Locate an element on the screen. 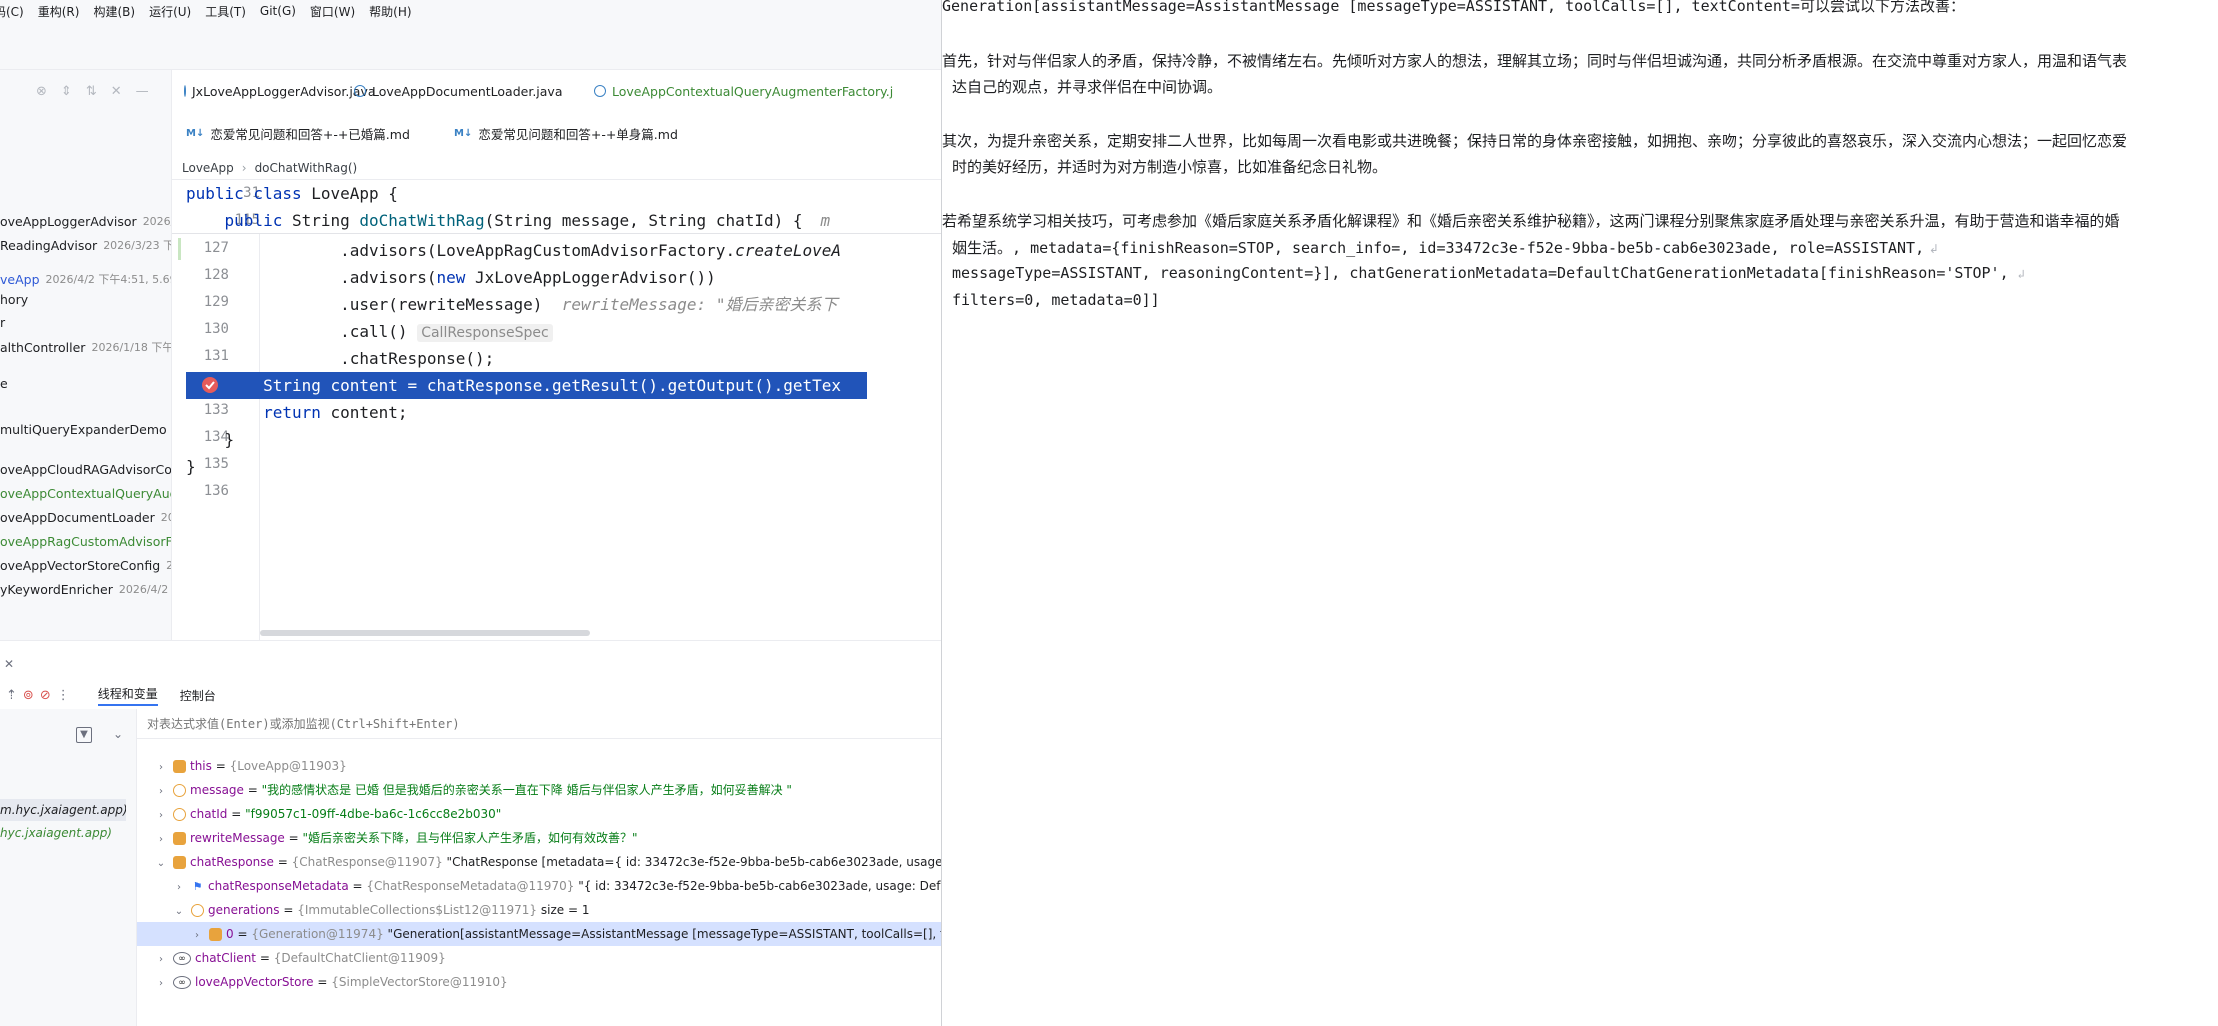  tree-item: hory is located at coordinates (14, 299).